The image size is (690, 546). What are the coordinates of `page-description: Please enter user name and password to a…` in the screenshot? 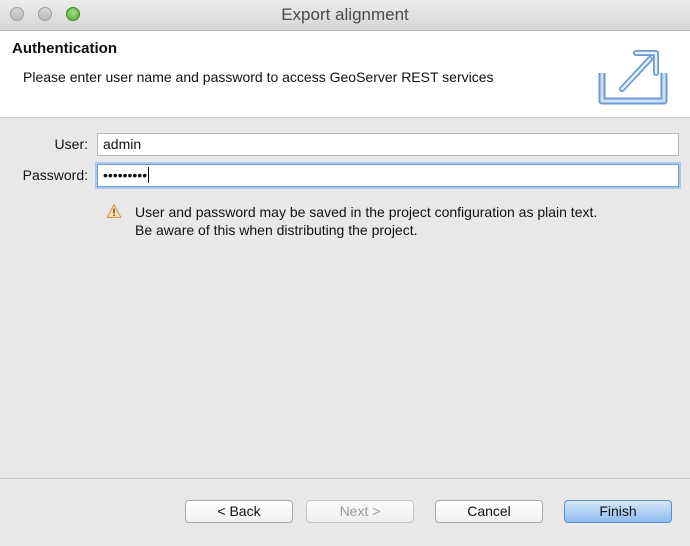 It's located at (258, 77).